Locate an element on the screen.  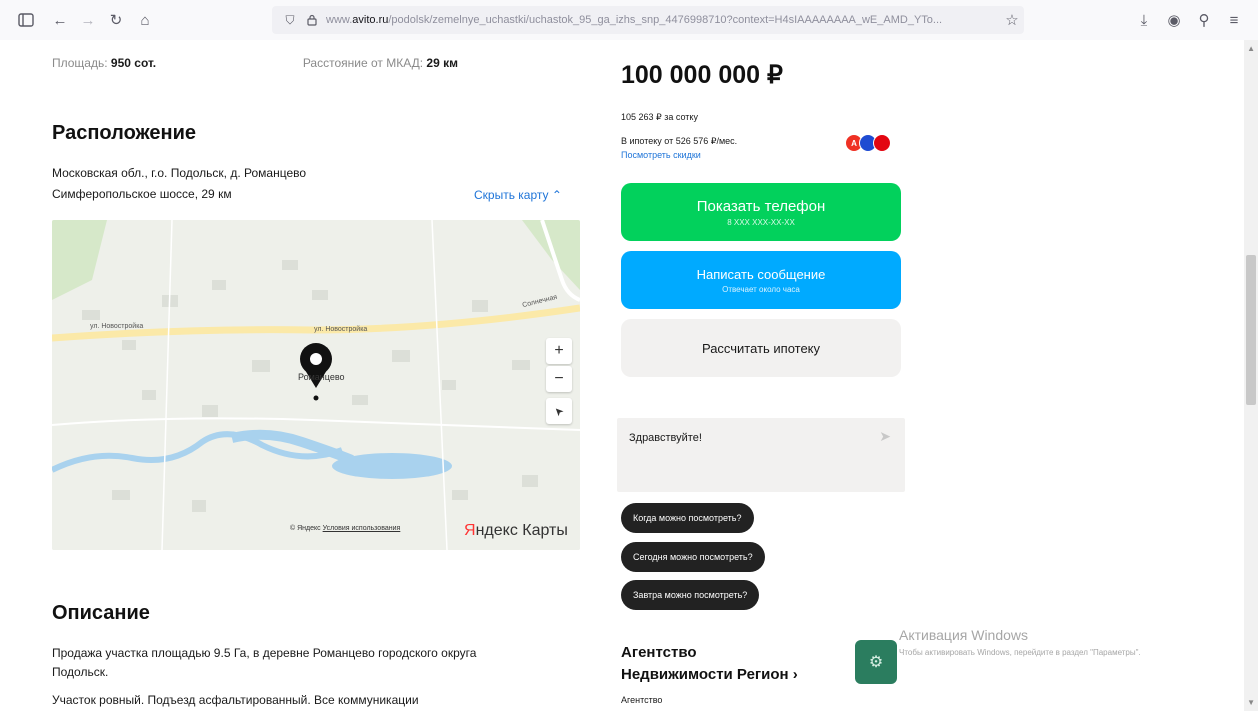
agency-name-link: Агентство Недвижимости Регион › is located at coordinates (709, 664).